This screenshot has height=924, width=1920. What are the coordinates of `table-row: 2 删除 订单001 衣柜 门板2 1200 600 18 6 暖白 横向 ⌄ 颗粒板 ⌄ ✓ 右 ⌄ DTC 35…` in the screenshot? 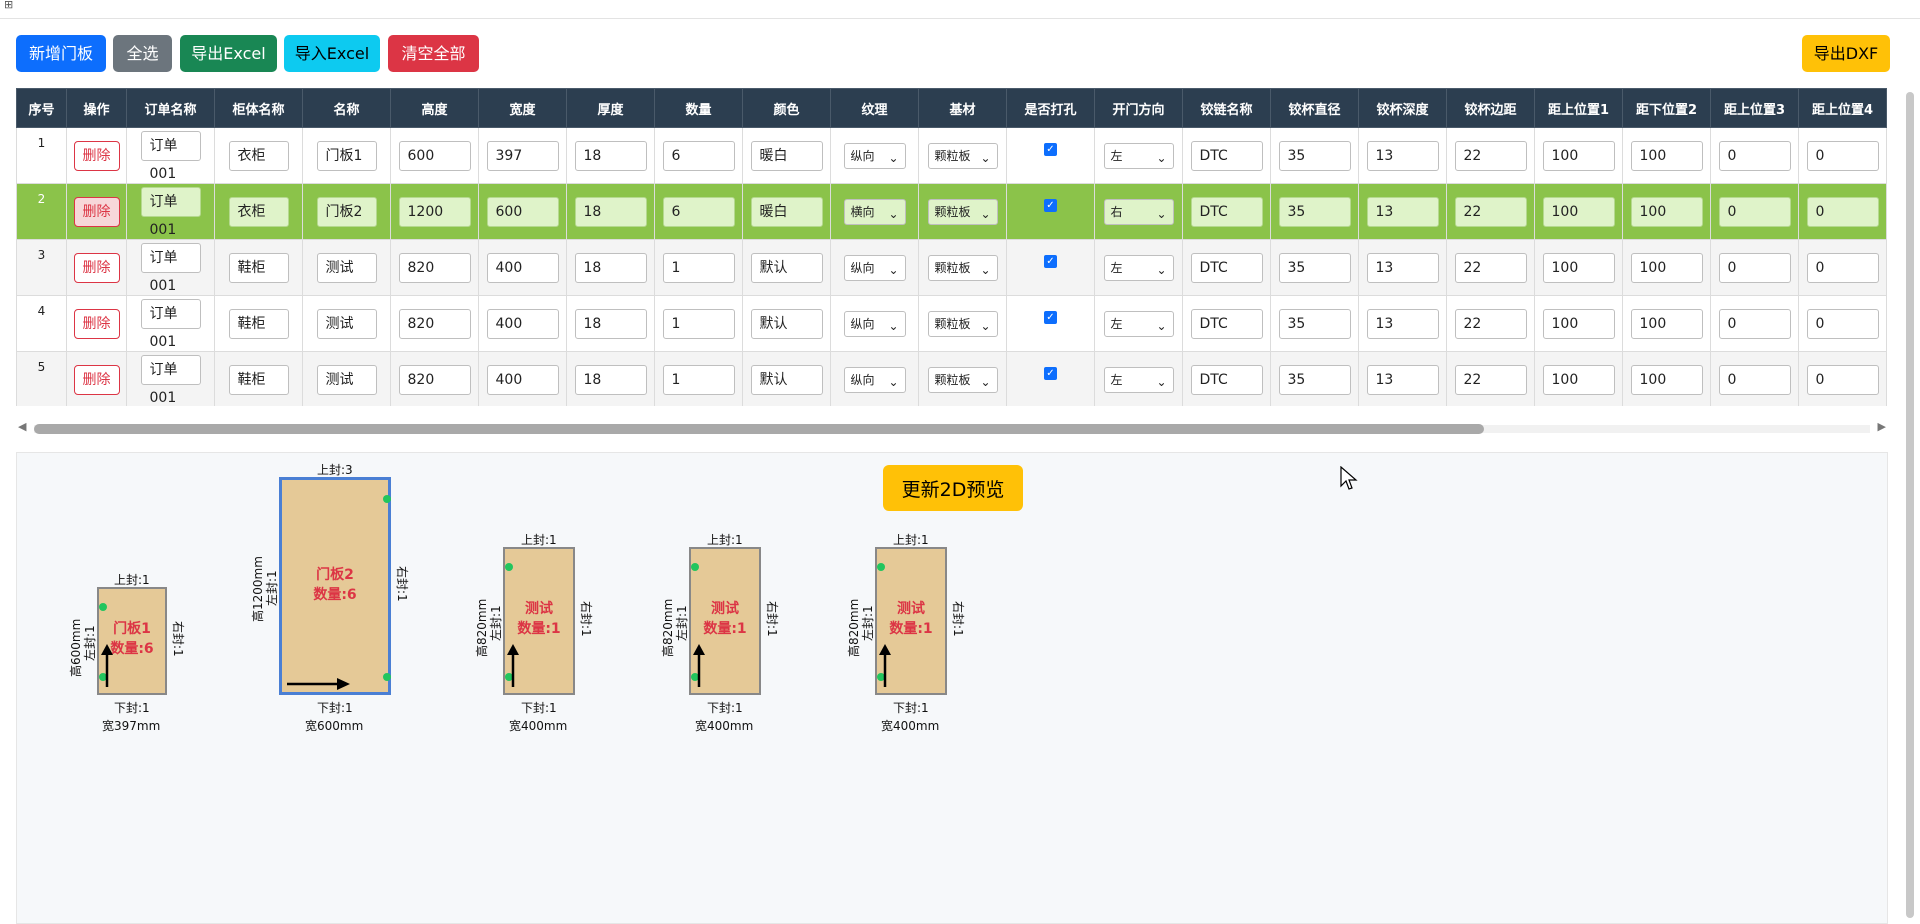 It's located at (951, 211).